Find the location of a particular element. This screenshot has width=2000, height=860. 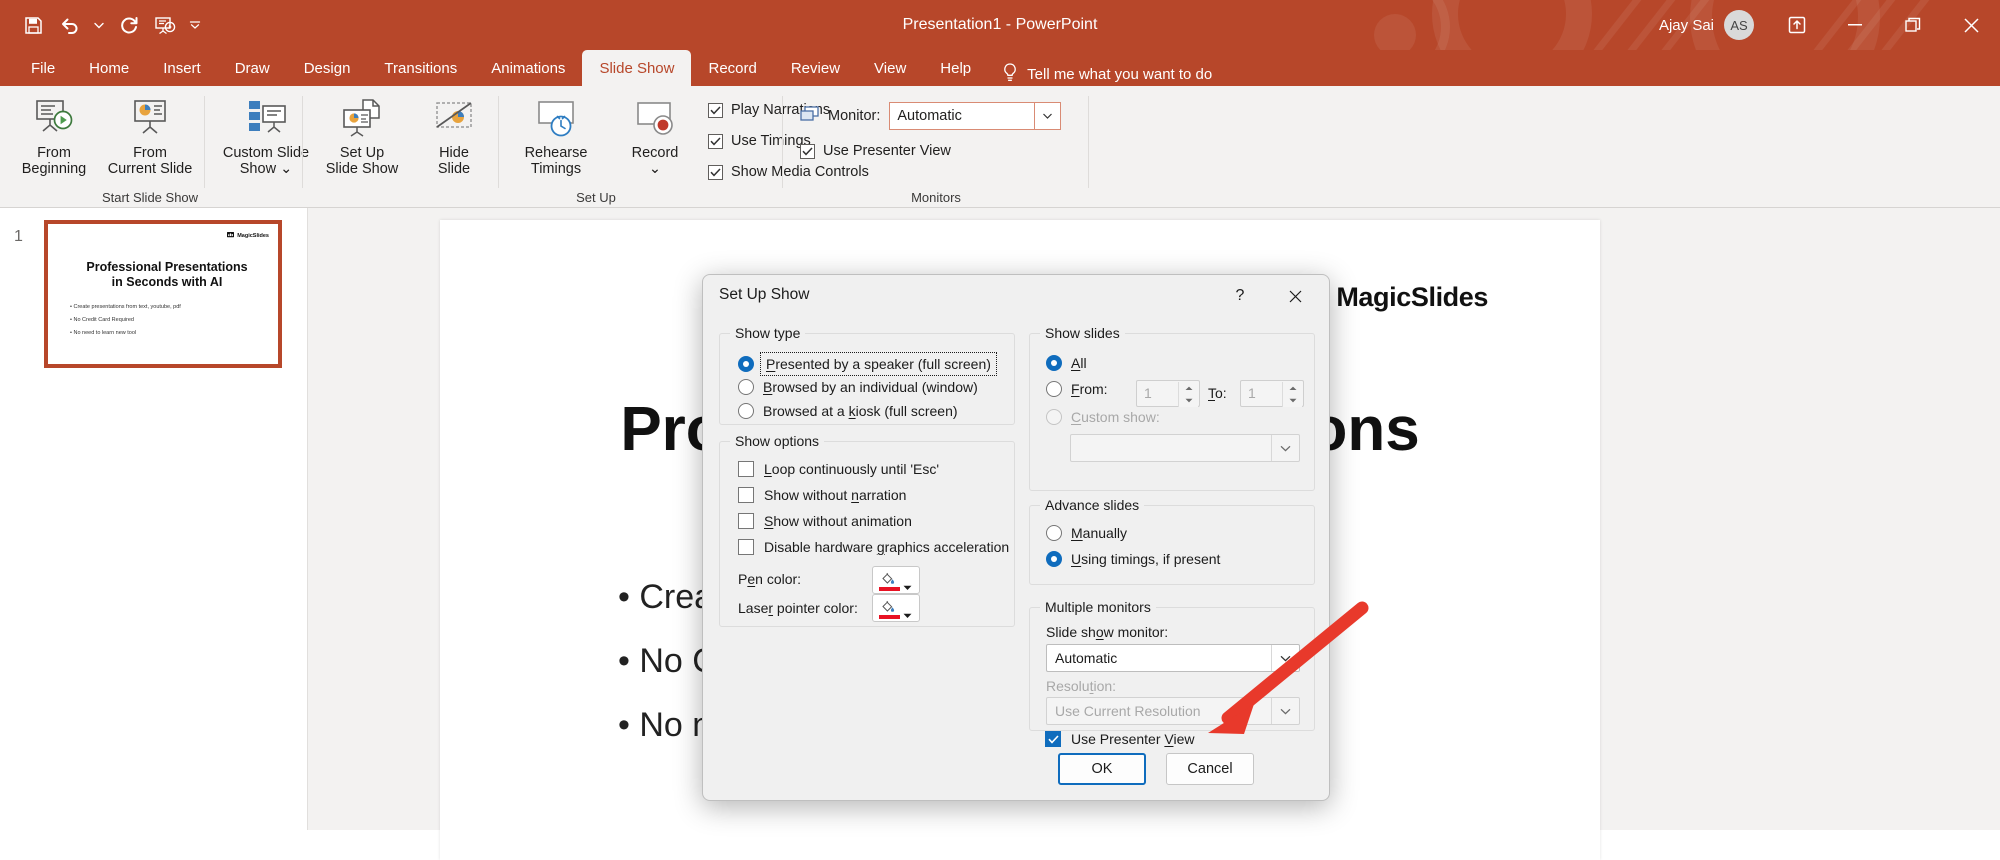

undo-icon is located at coordinates (69, 25).